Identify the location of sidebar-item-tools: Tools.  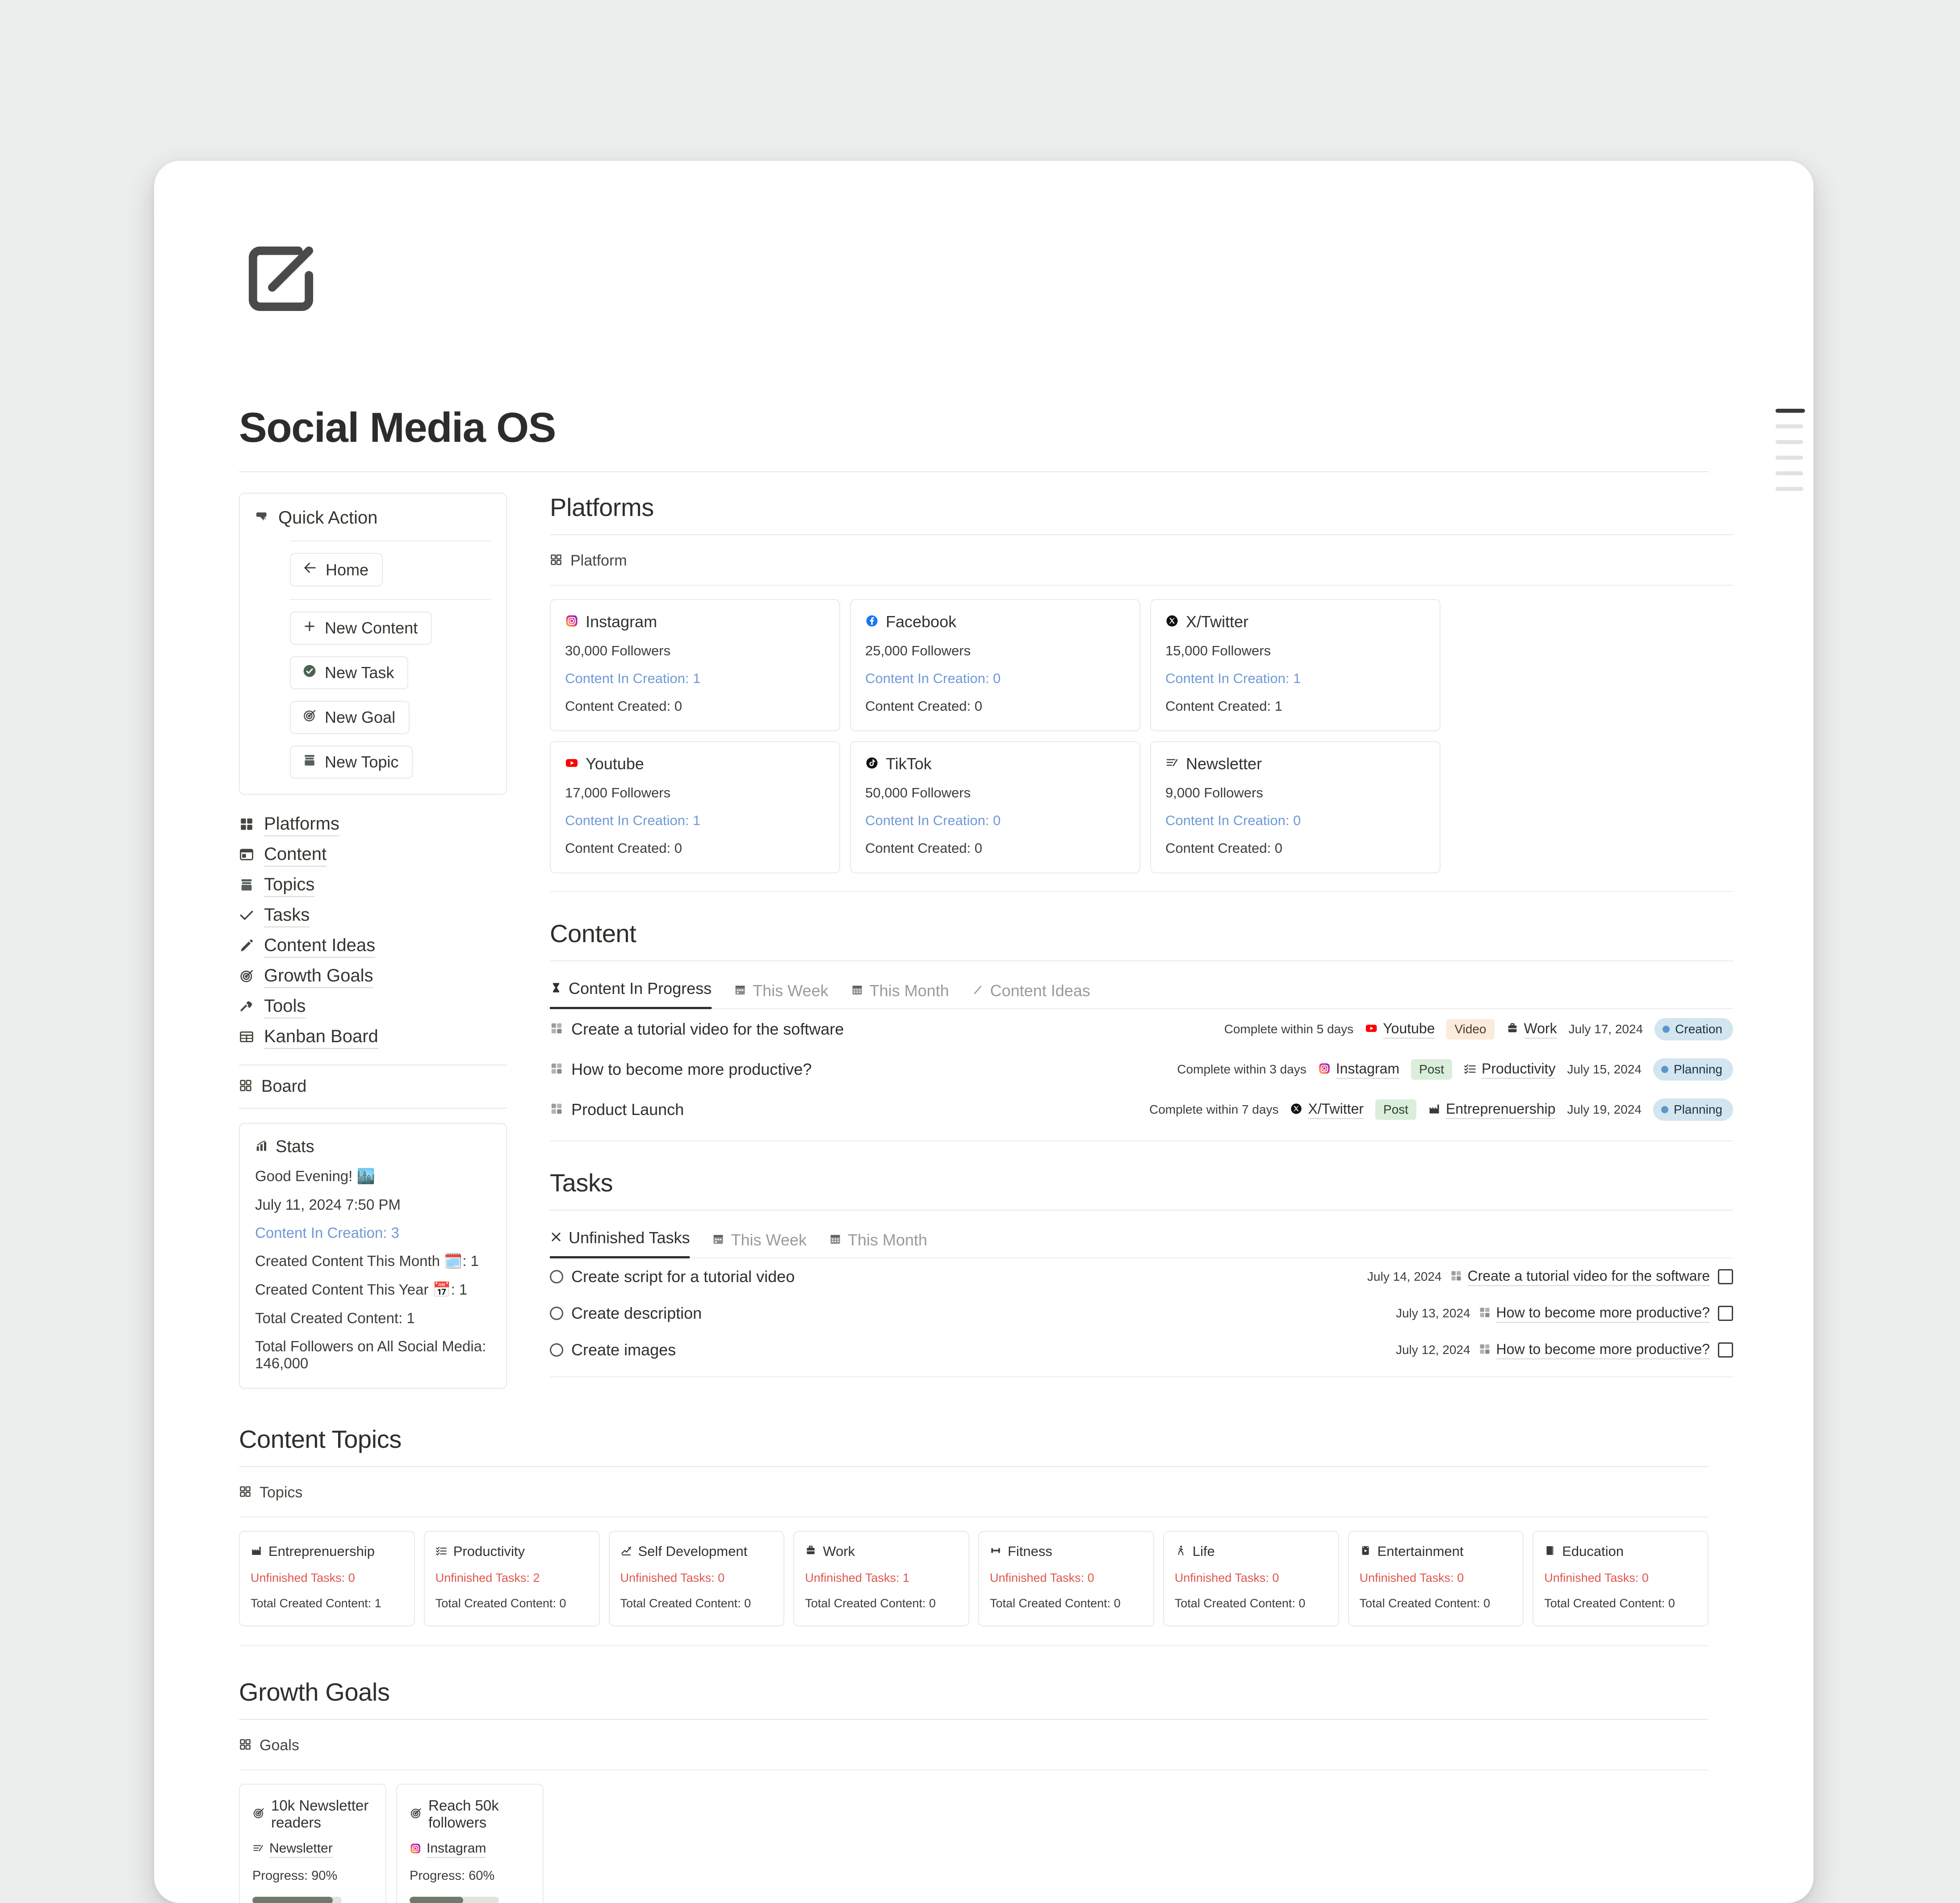
(373, 1007).